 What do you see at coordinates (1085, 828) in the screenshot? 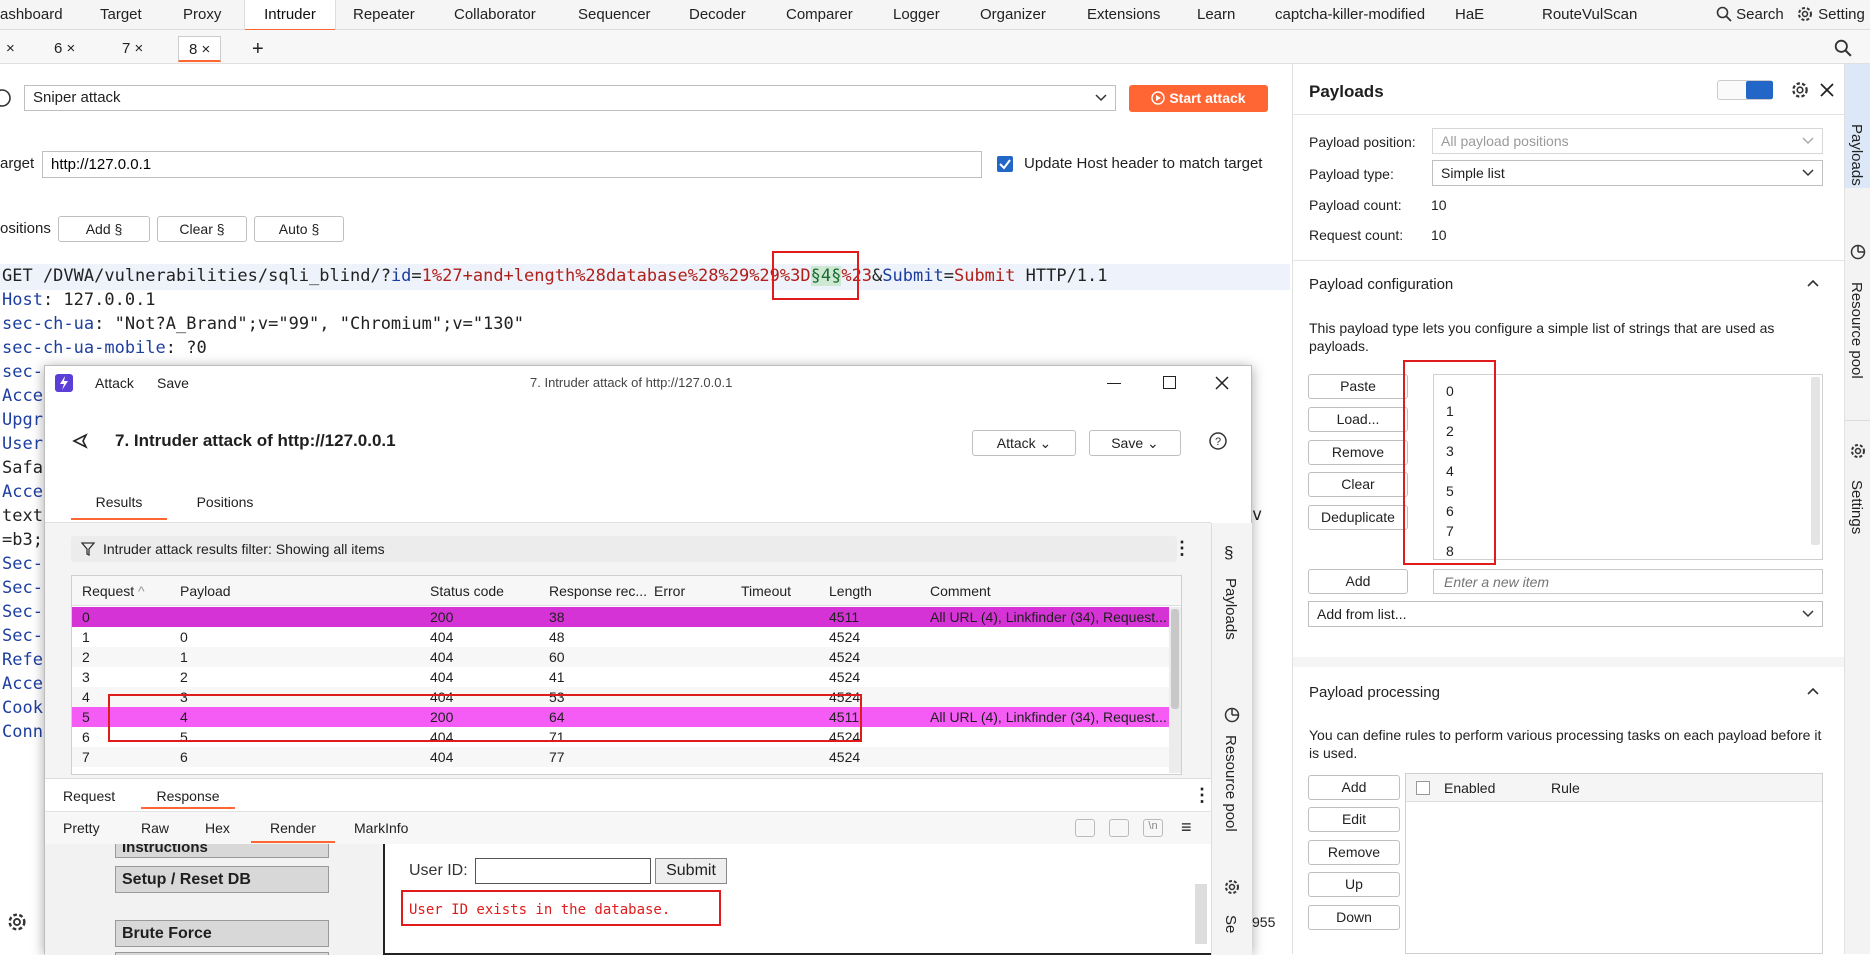
I see `hide-nonprintable-icon` at bounding box center [1085, 828].